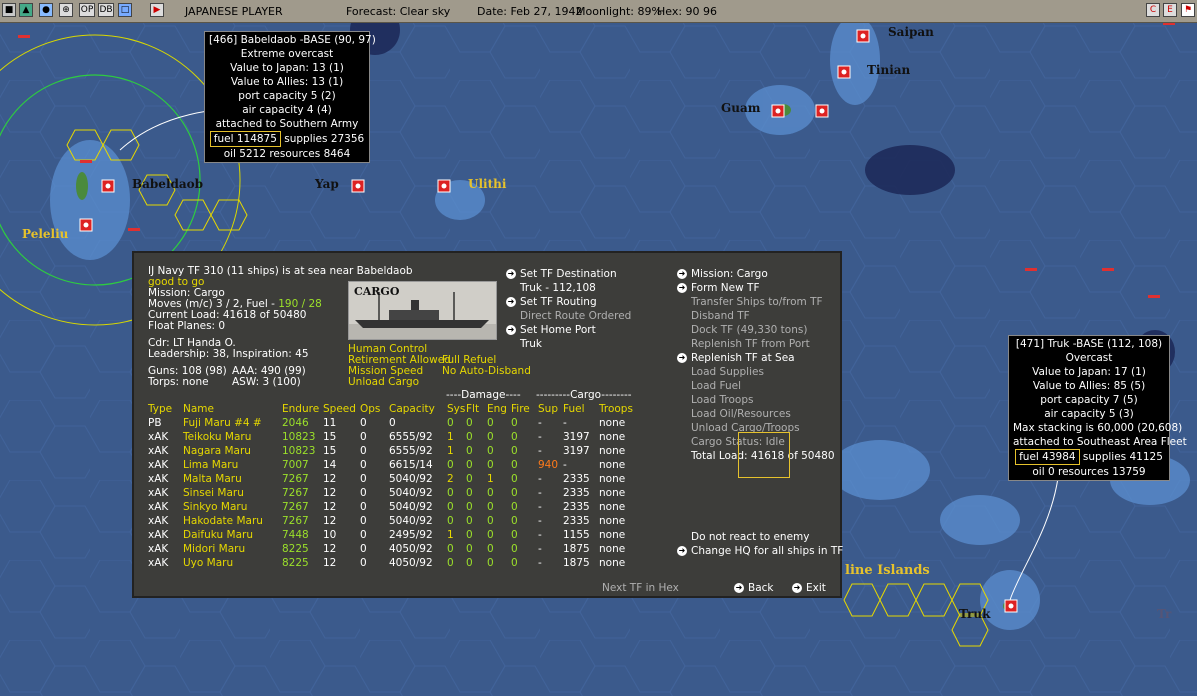  I want to click on window-icon: □, so click(125, 10).